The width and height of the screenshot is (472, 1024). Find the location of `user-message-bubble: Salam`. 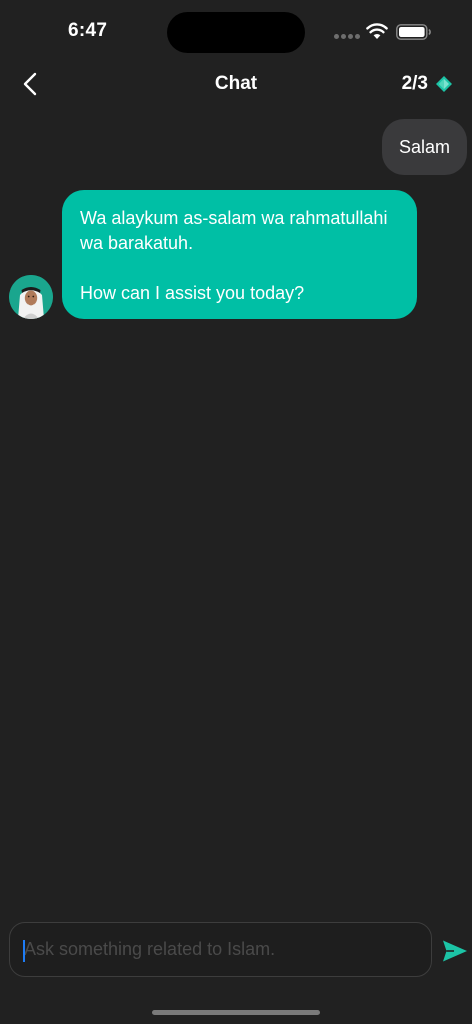

user-message-bubble: Salam is located at coordinates (424, 147).